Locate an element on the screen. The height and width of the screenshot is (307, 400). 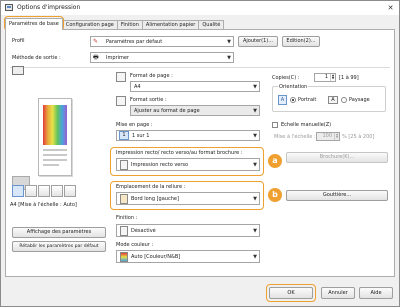
page-preview is located at coordinates (57, 156).